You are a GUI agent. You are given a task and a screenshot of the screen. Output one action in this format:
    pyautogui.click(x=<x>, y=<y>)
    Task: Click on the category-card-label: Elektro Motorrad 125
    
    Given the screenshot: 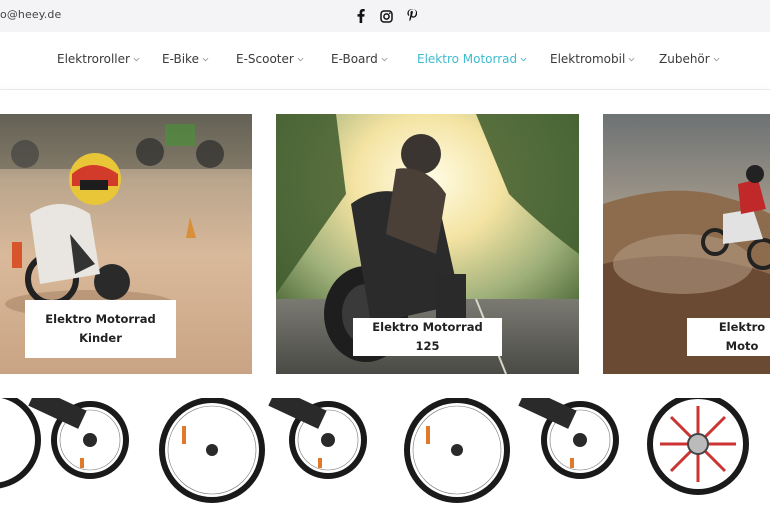 What is the action you would take?
    pyautogui.click(x=427, y=337)
    